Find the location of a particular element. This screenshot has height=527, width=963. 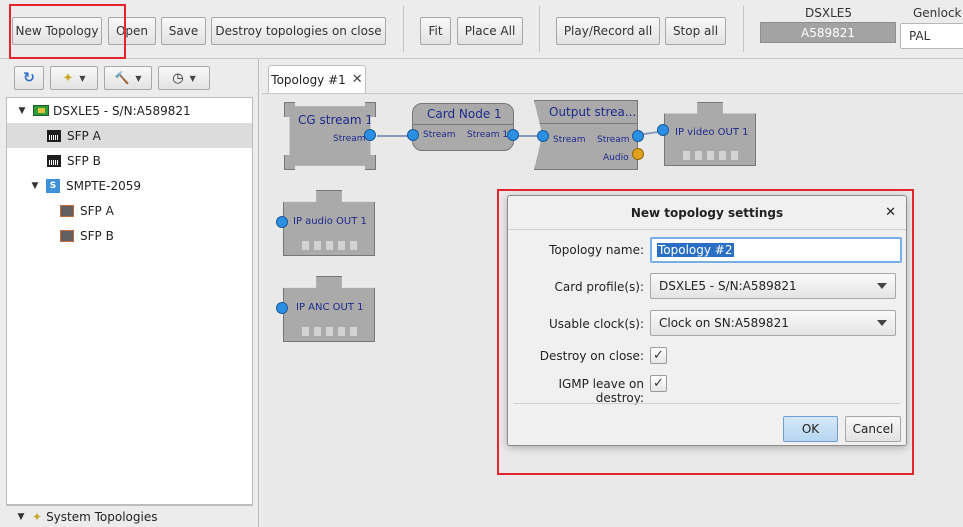

node-title: CG stream 1 is located at coordinates (335, 120).